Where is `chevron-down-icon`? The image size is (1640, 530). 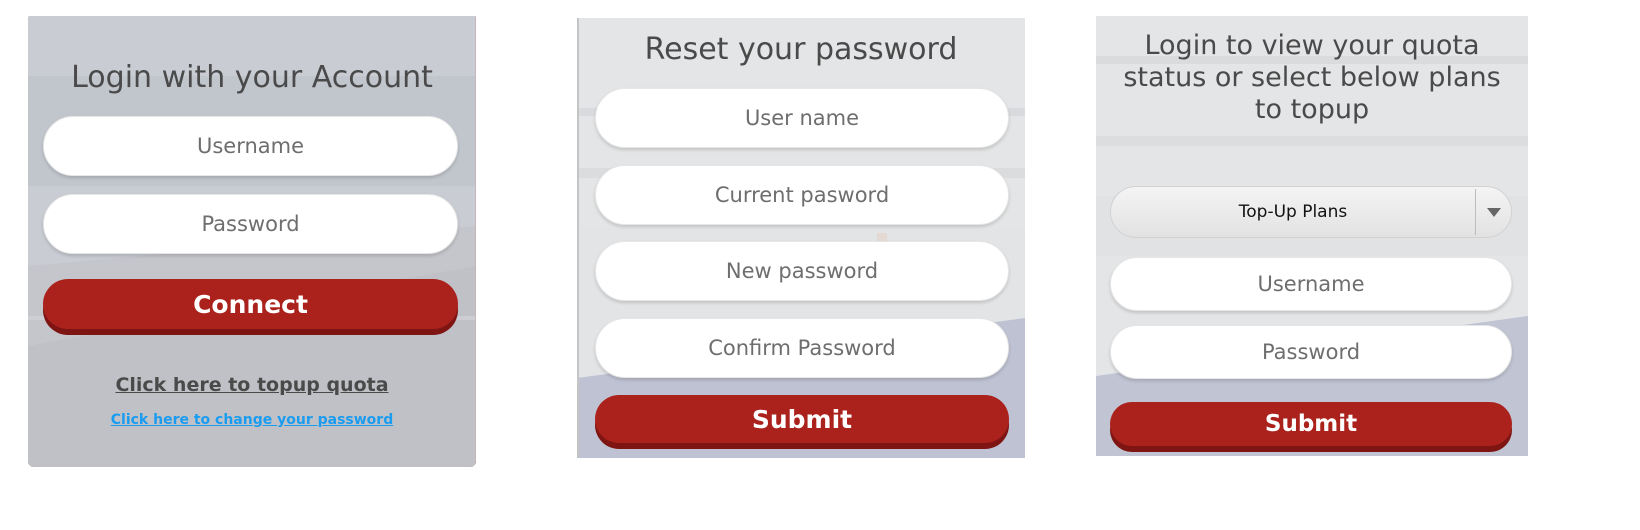 chevron-down-icon is located at coordinates (1493, 212).